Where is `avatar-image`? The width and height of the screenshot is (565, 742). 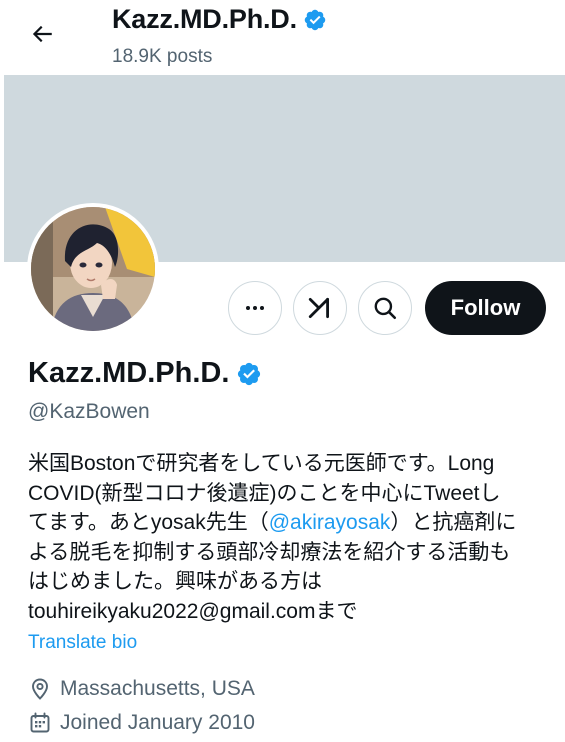
avatar-image is located at coordinates (93, 269).